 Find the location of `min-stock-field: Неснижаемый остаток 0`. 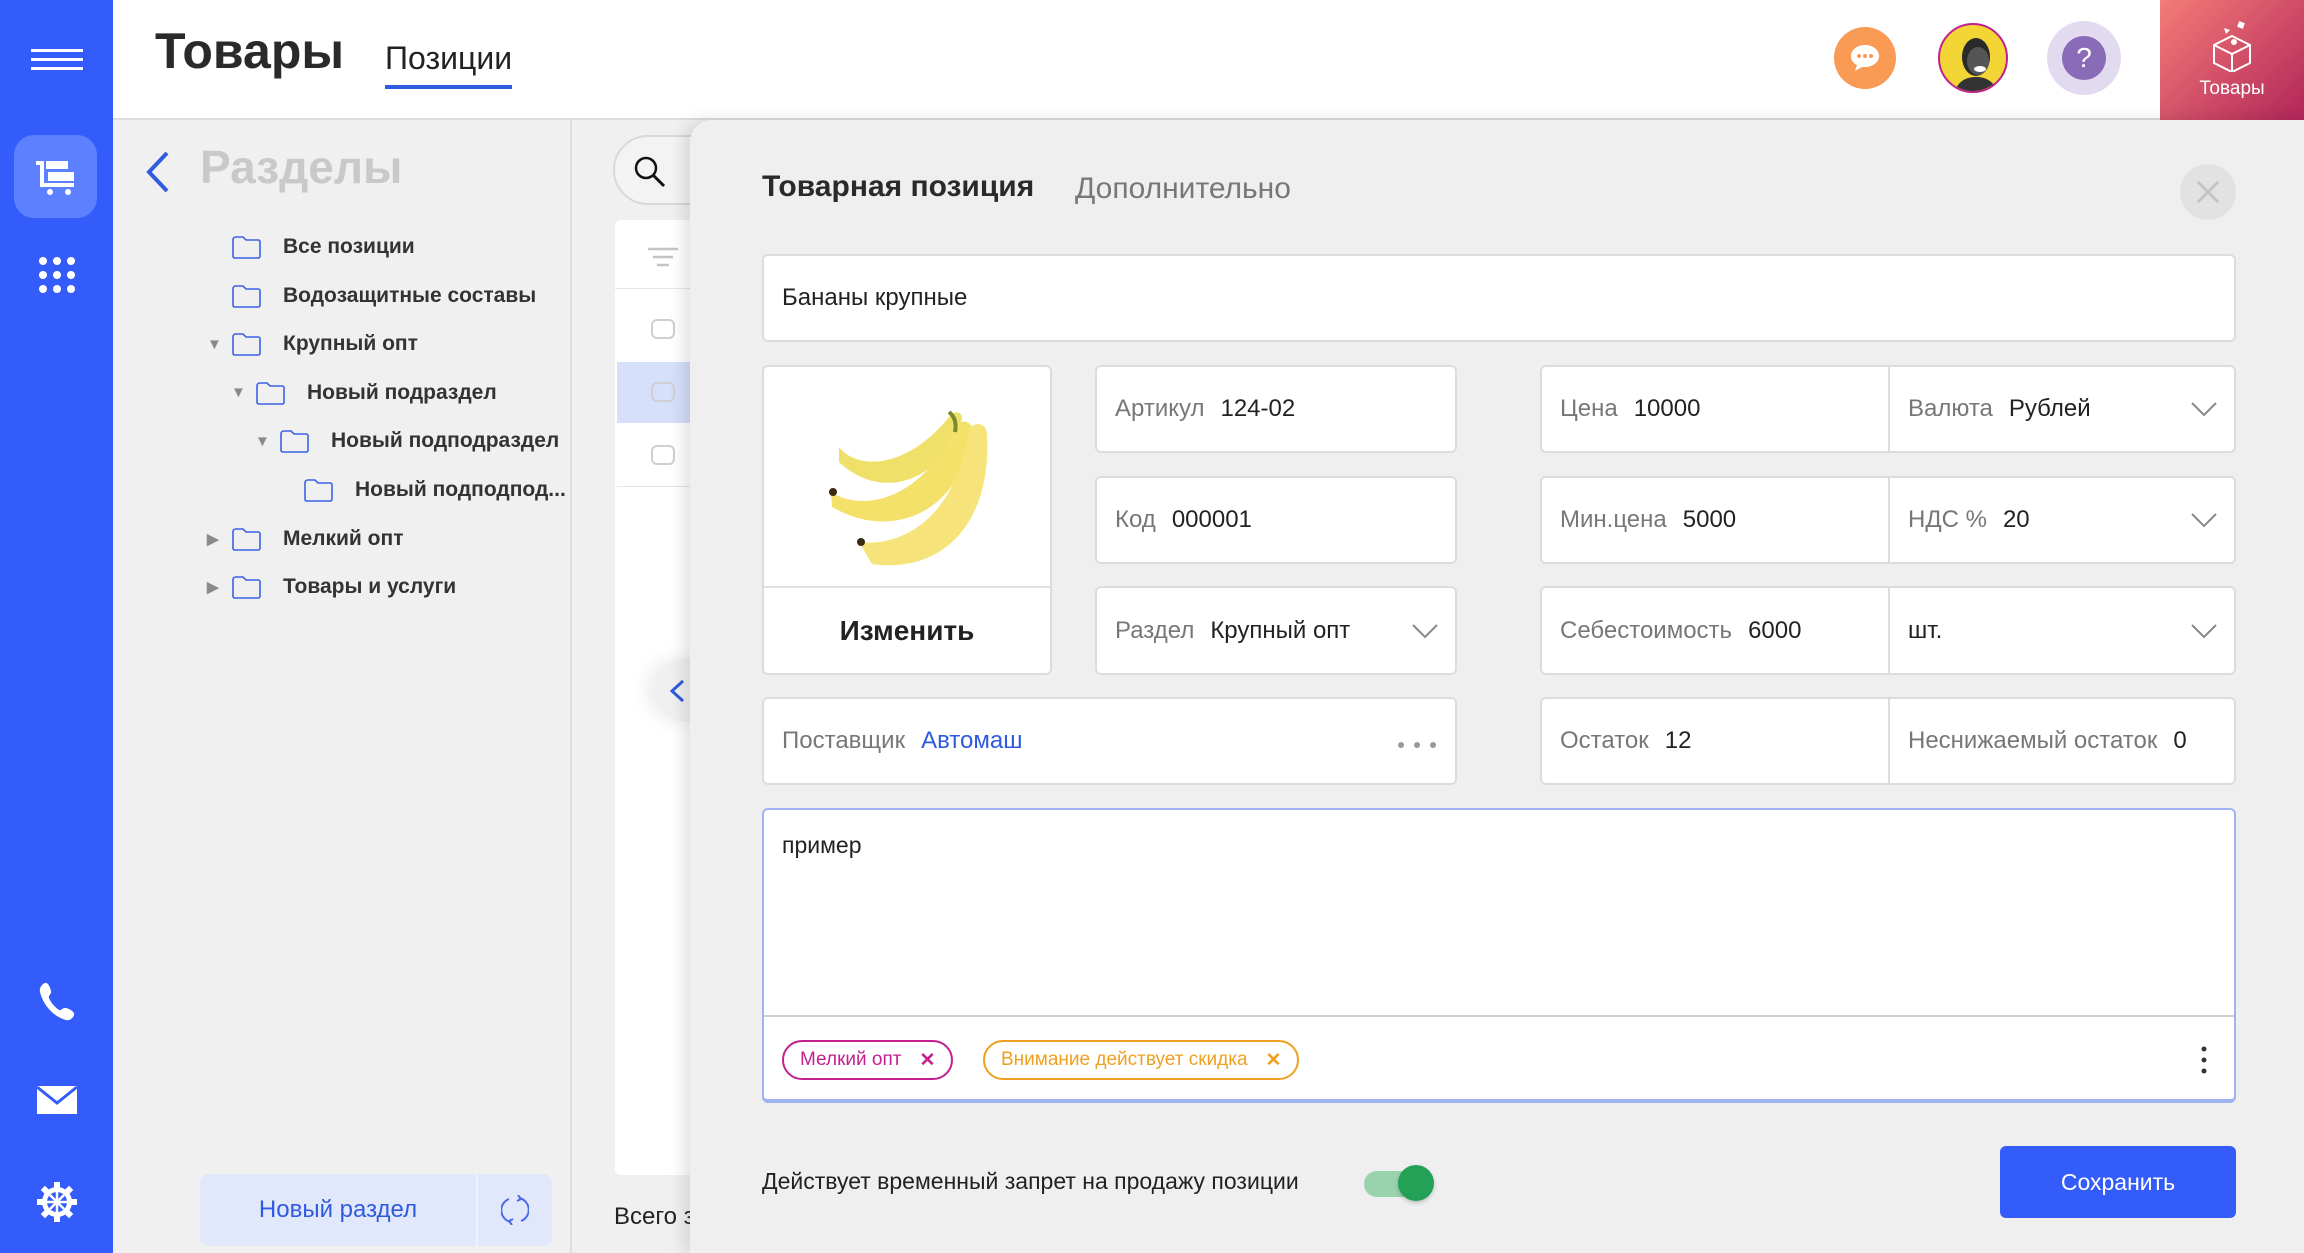

min-stock-field: Неснижаемый остаток 0 is located at coordinates (2061, 741).